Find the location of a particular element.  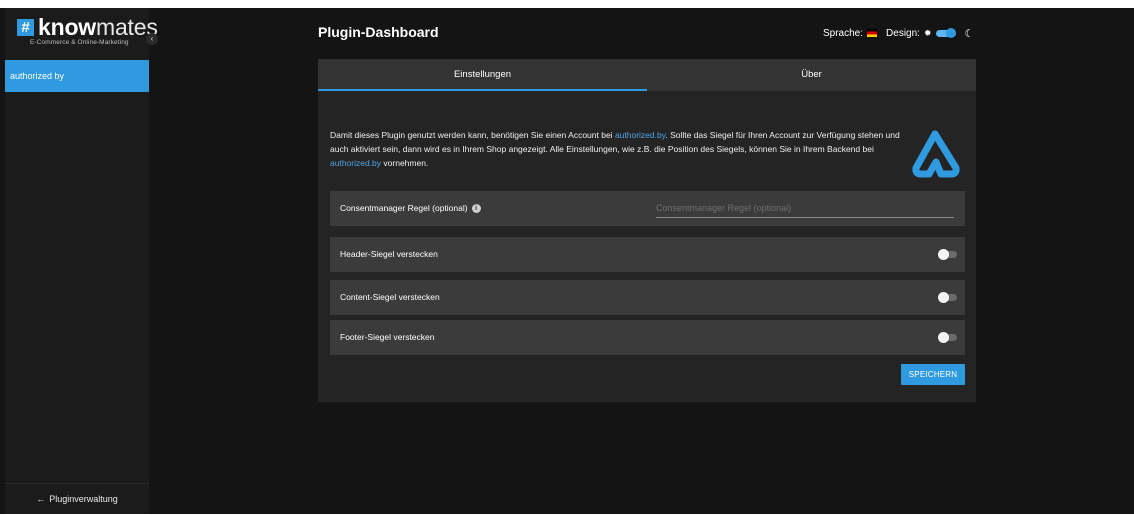

info-icon: i is located at coordinates (476, 209).